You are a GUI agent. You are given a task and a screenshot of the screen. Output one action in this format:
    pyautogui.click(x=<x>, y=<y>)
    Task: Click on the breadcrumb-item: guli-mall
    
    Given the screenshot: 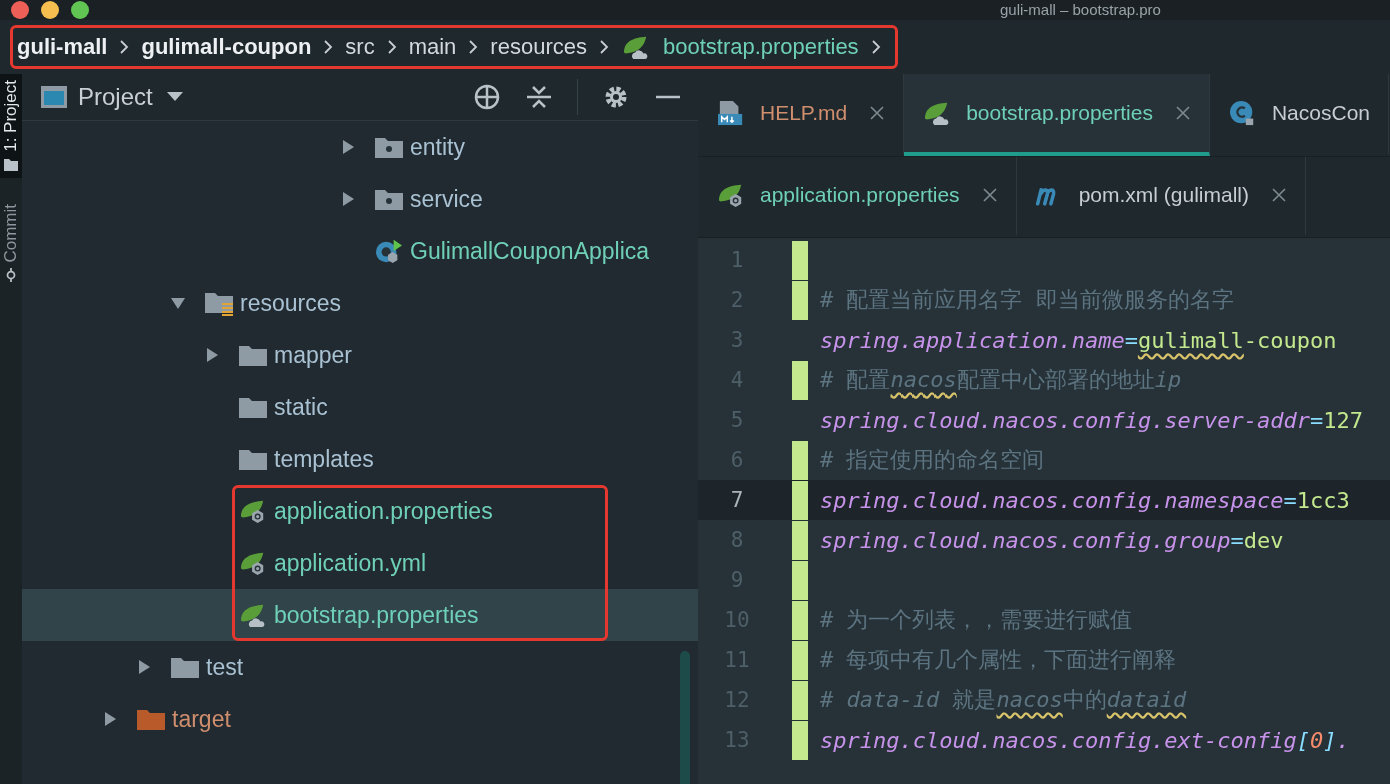 What is the action you would take?
    pyautogui.click(x=62, y=47)
    